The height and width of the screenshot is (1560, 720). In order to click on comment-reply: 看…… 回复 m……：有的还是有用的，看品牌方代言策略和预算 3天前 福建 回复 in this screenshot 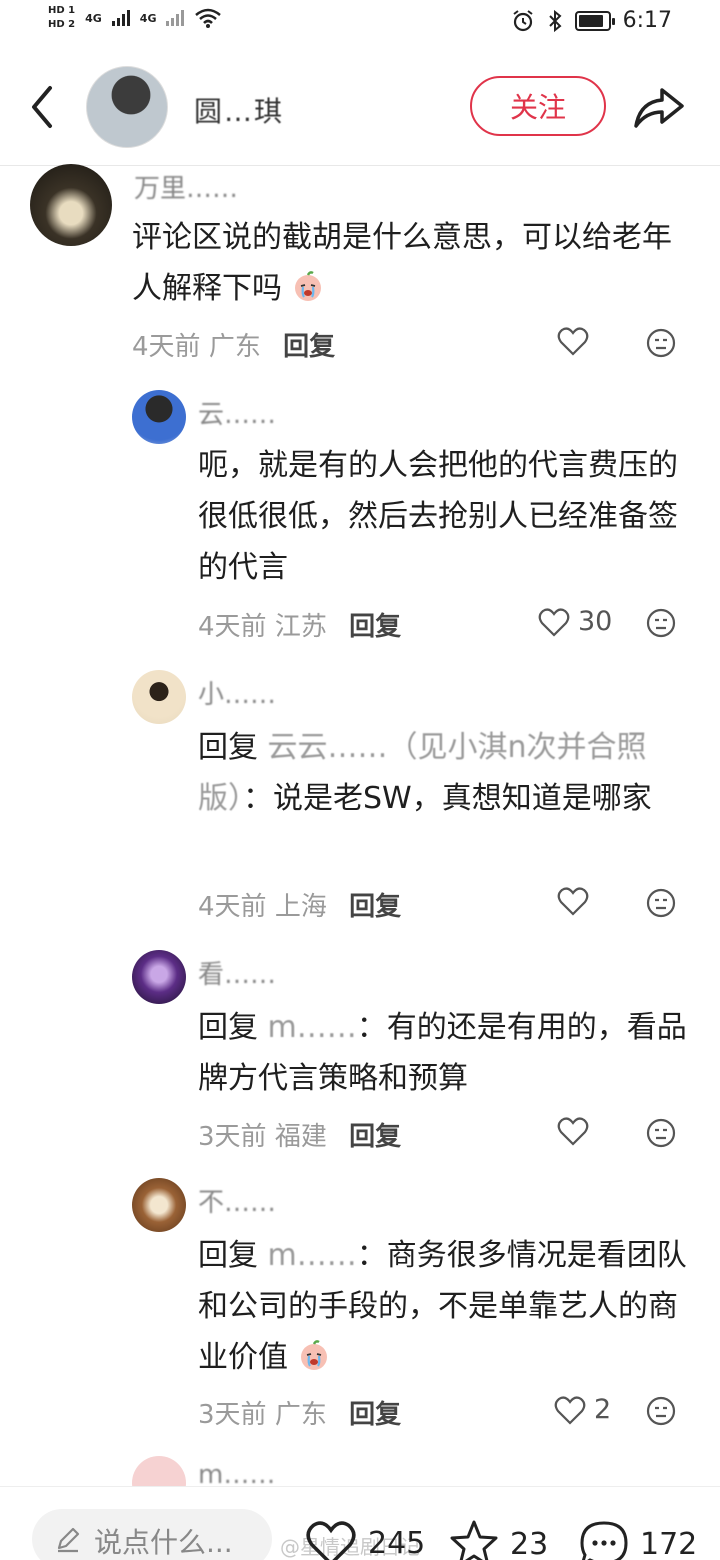, I will do `click(360, 1055)`.